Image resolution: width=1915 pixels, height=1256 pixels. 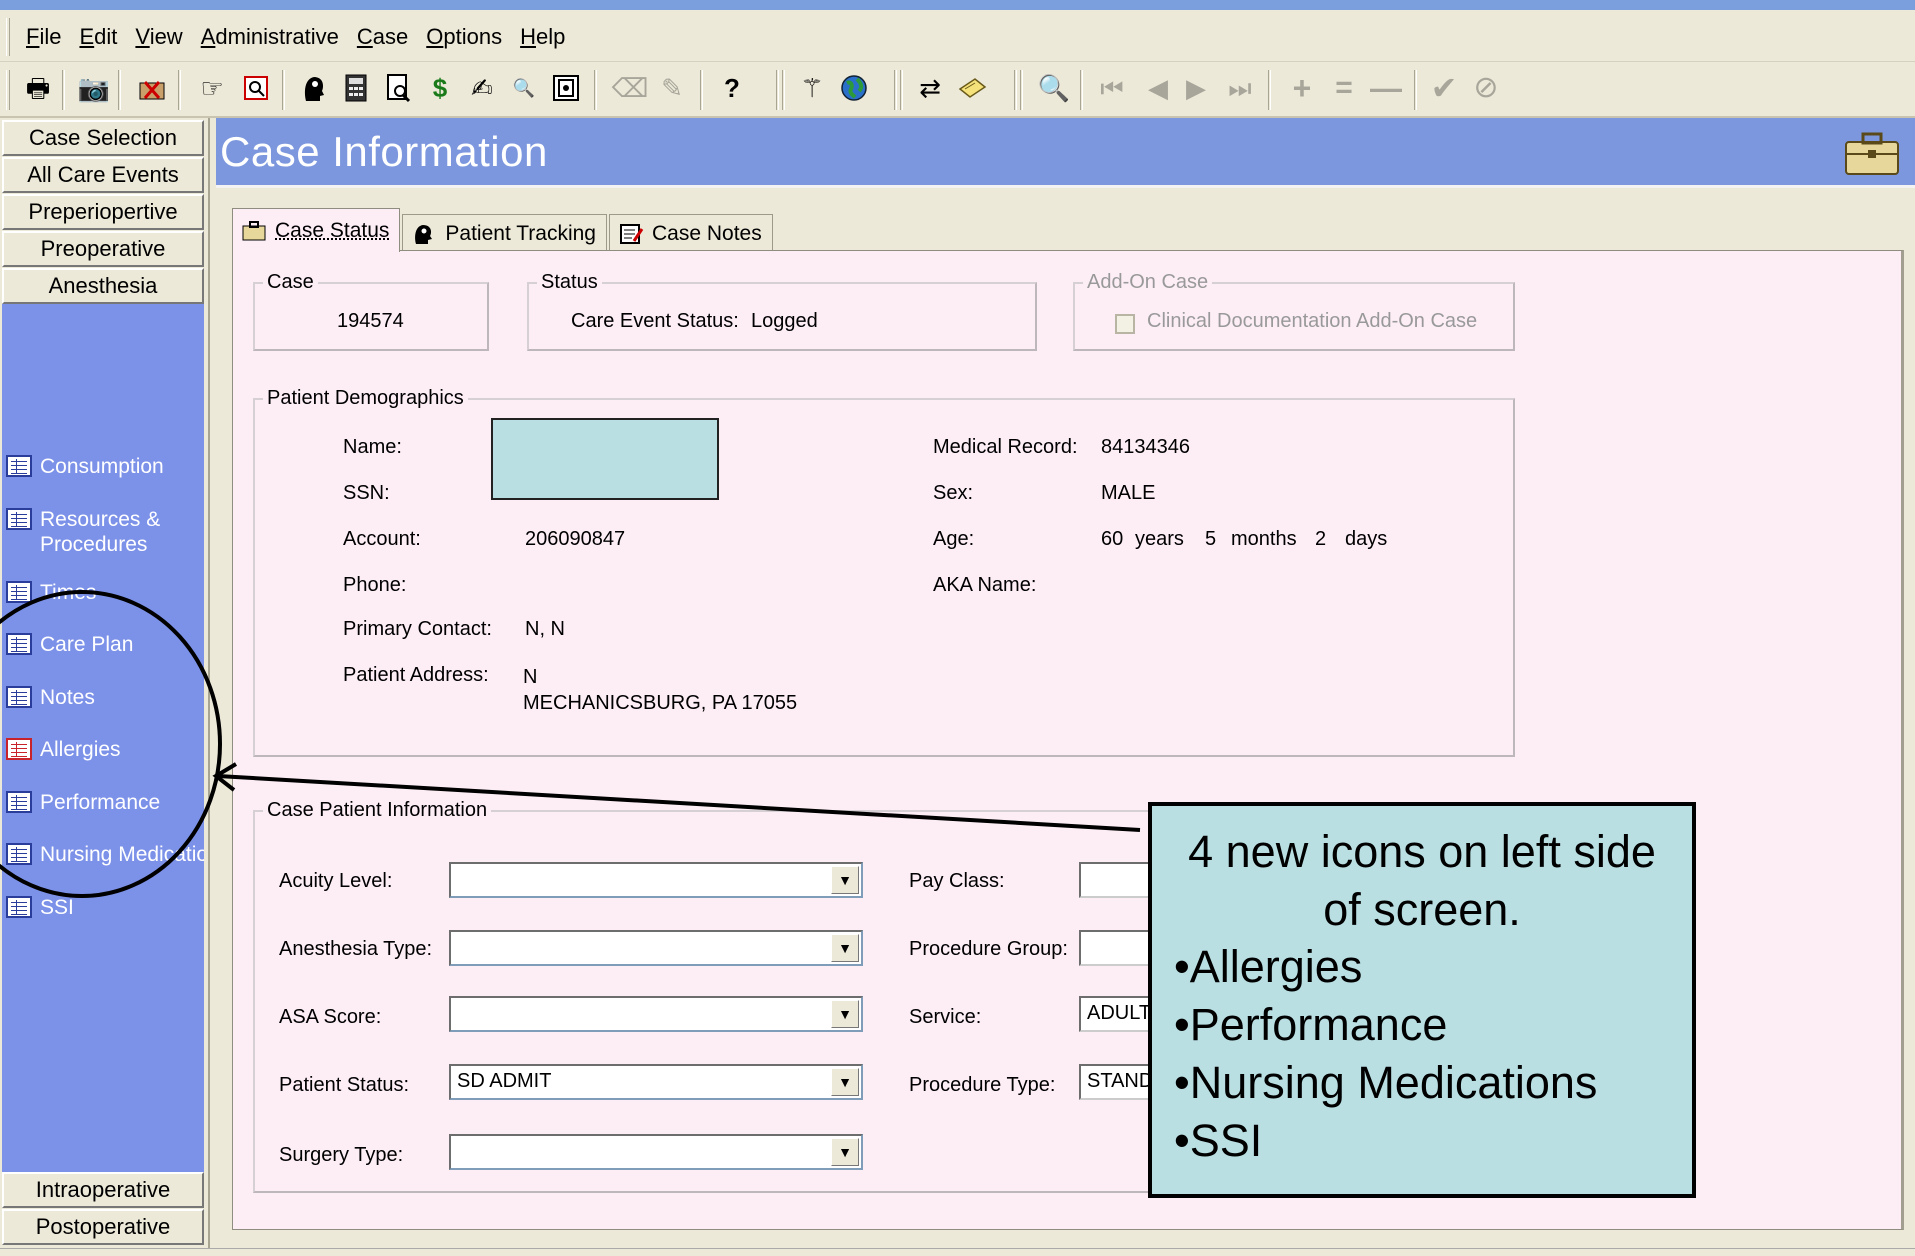 I want to click on tab-case-status: Case Status, so click(x=316, y=230).